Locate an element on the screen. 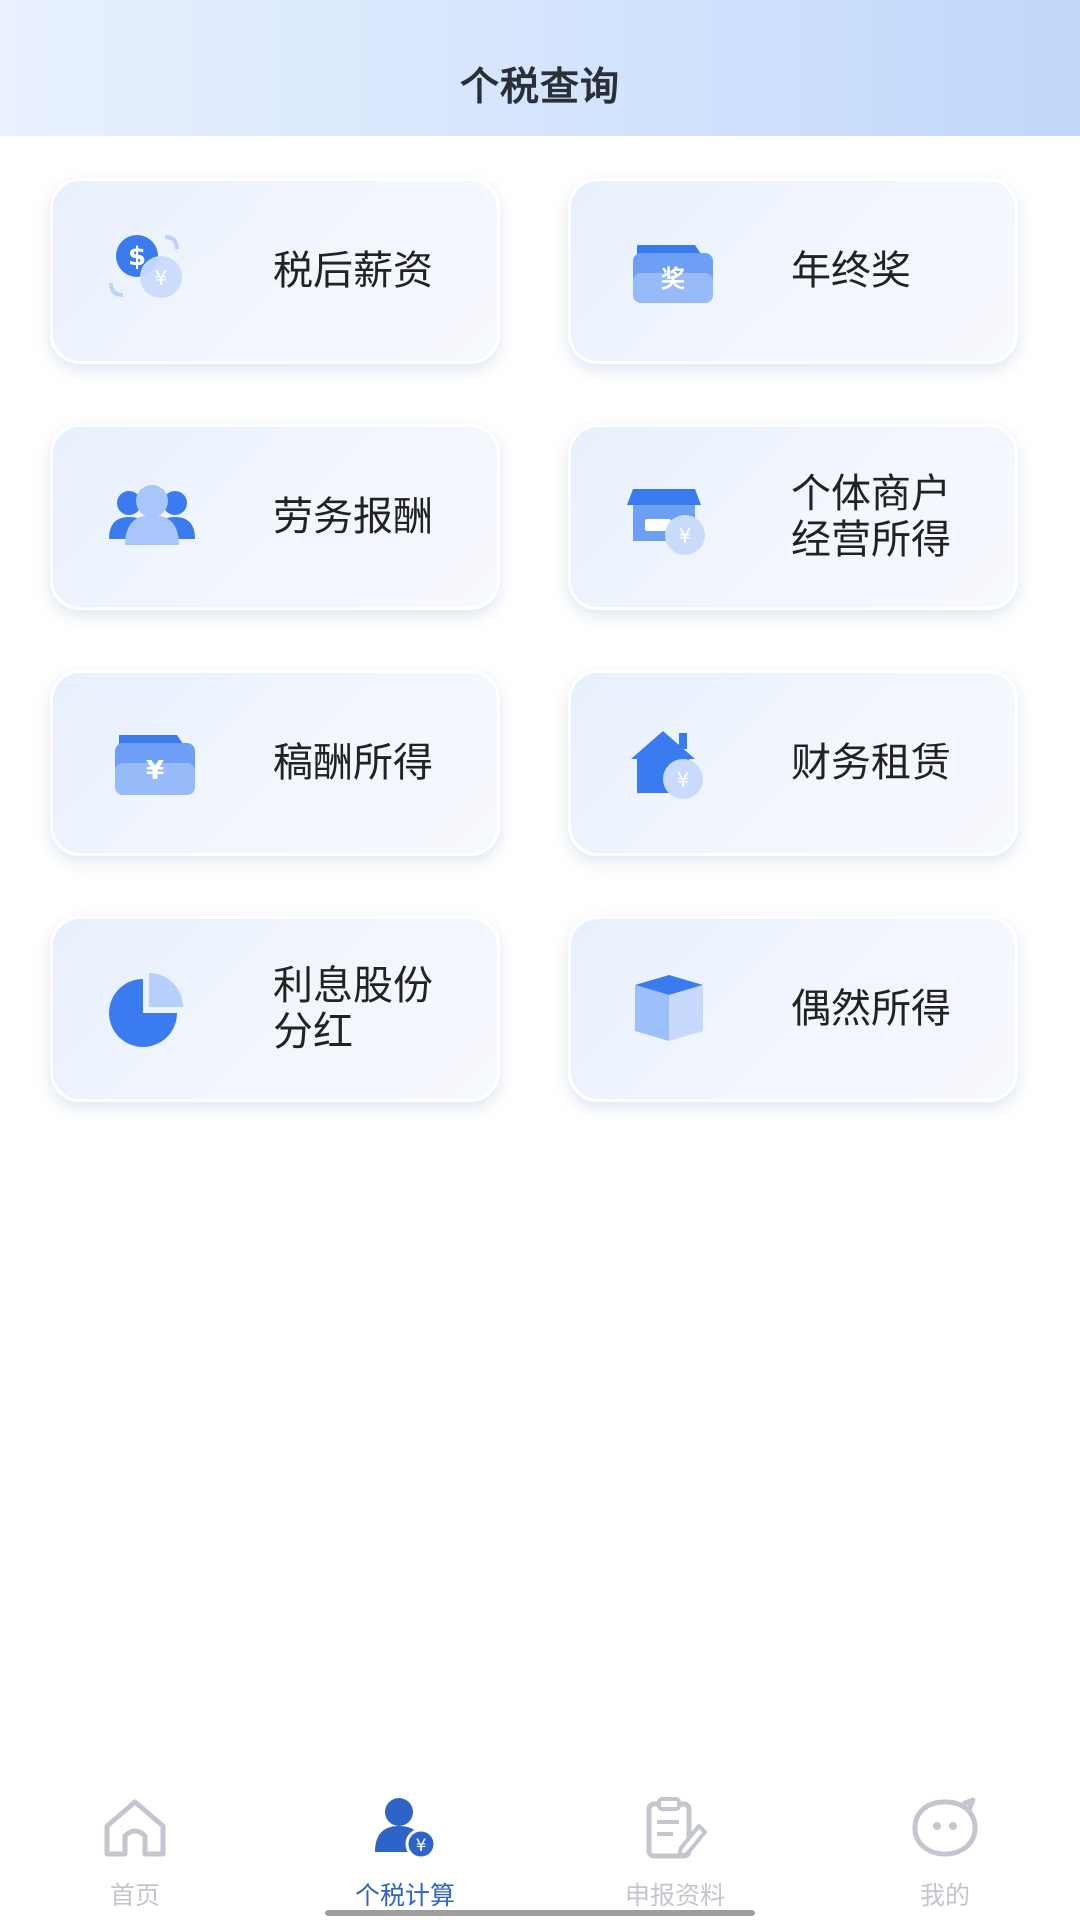 The image size is (1080, 1920). box-icon is located at coordinates (669, 1008).